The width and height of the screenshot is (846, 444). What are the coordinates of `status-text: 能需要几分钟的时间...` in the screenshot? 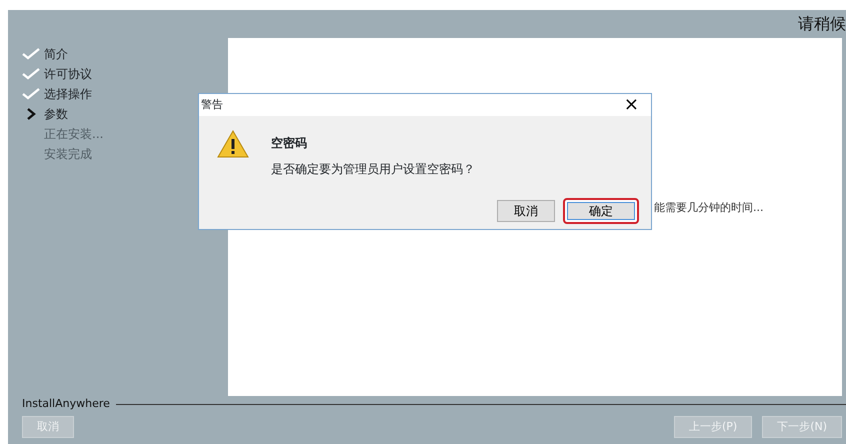 It's located at (709, 208).